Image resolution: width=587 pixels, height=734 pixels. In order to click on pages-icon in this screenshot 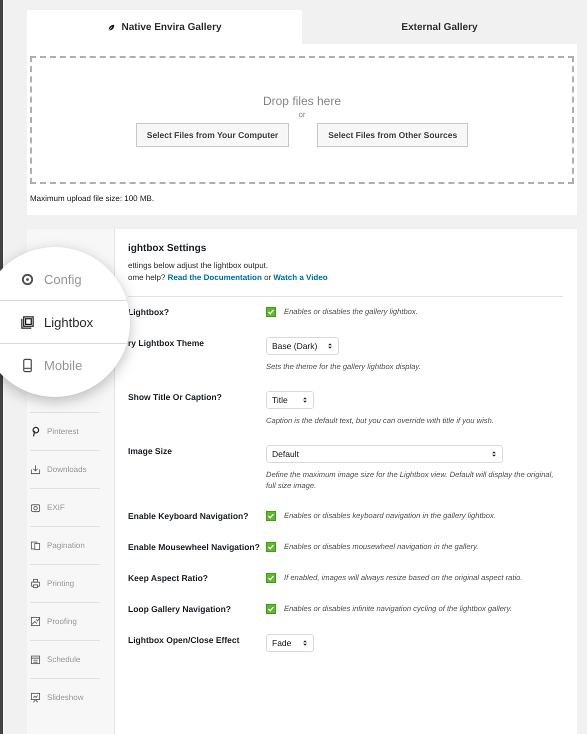, I will do `click(35, 545)`.